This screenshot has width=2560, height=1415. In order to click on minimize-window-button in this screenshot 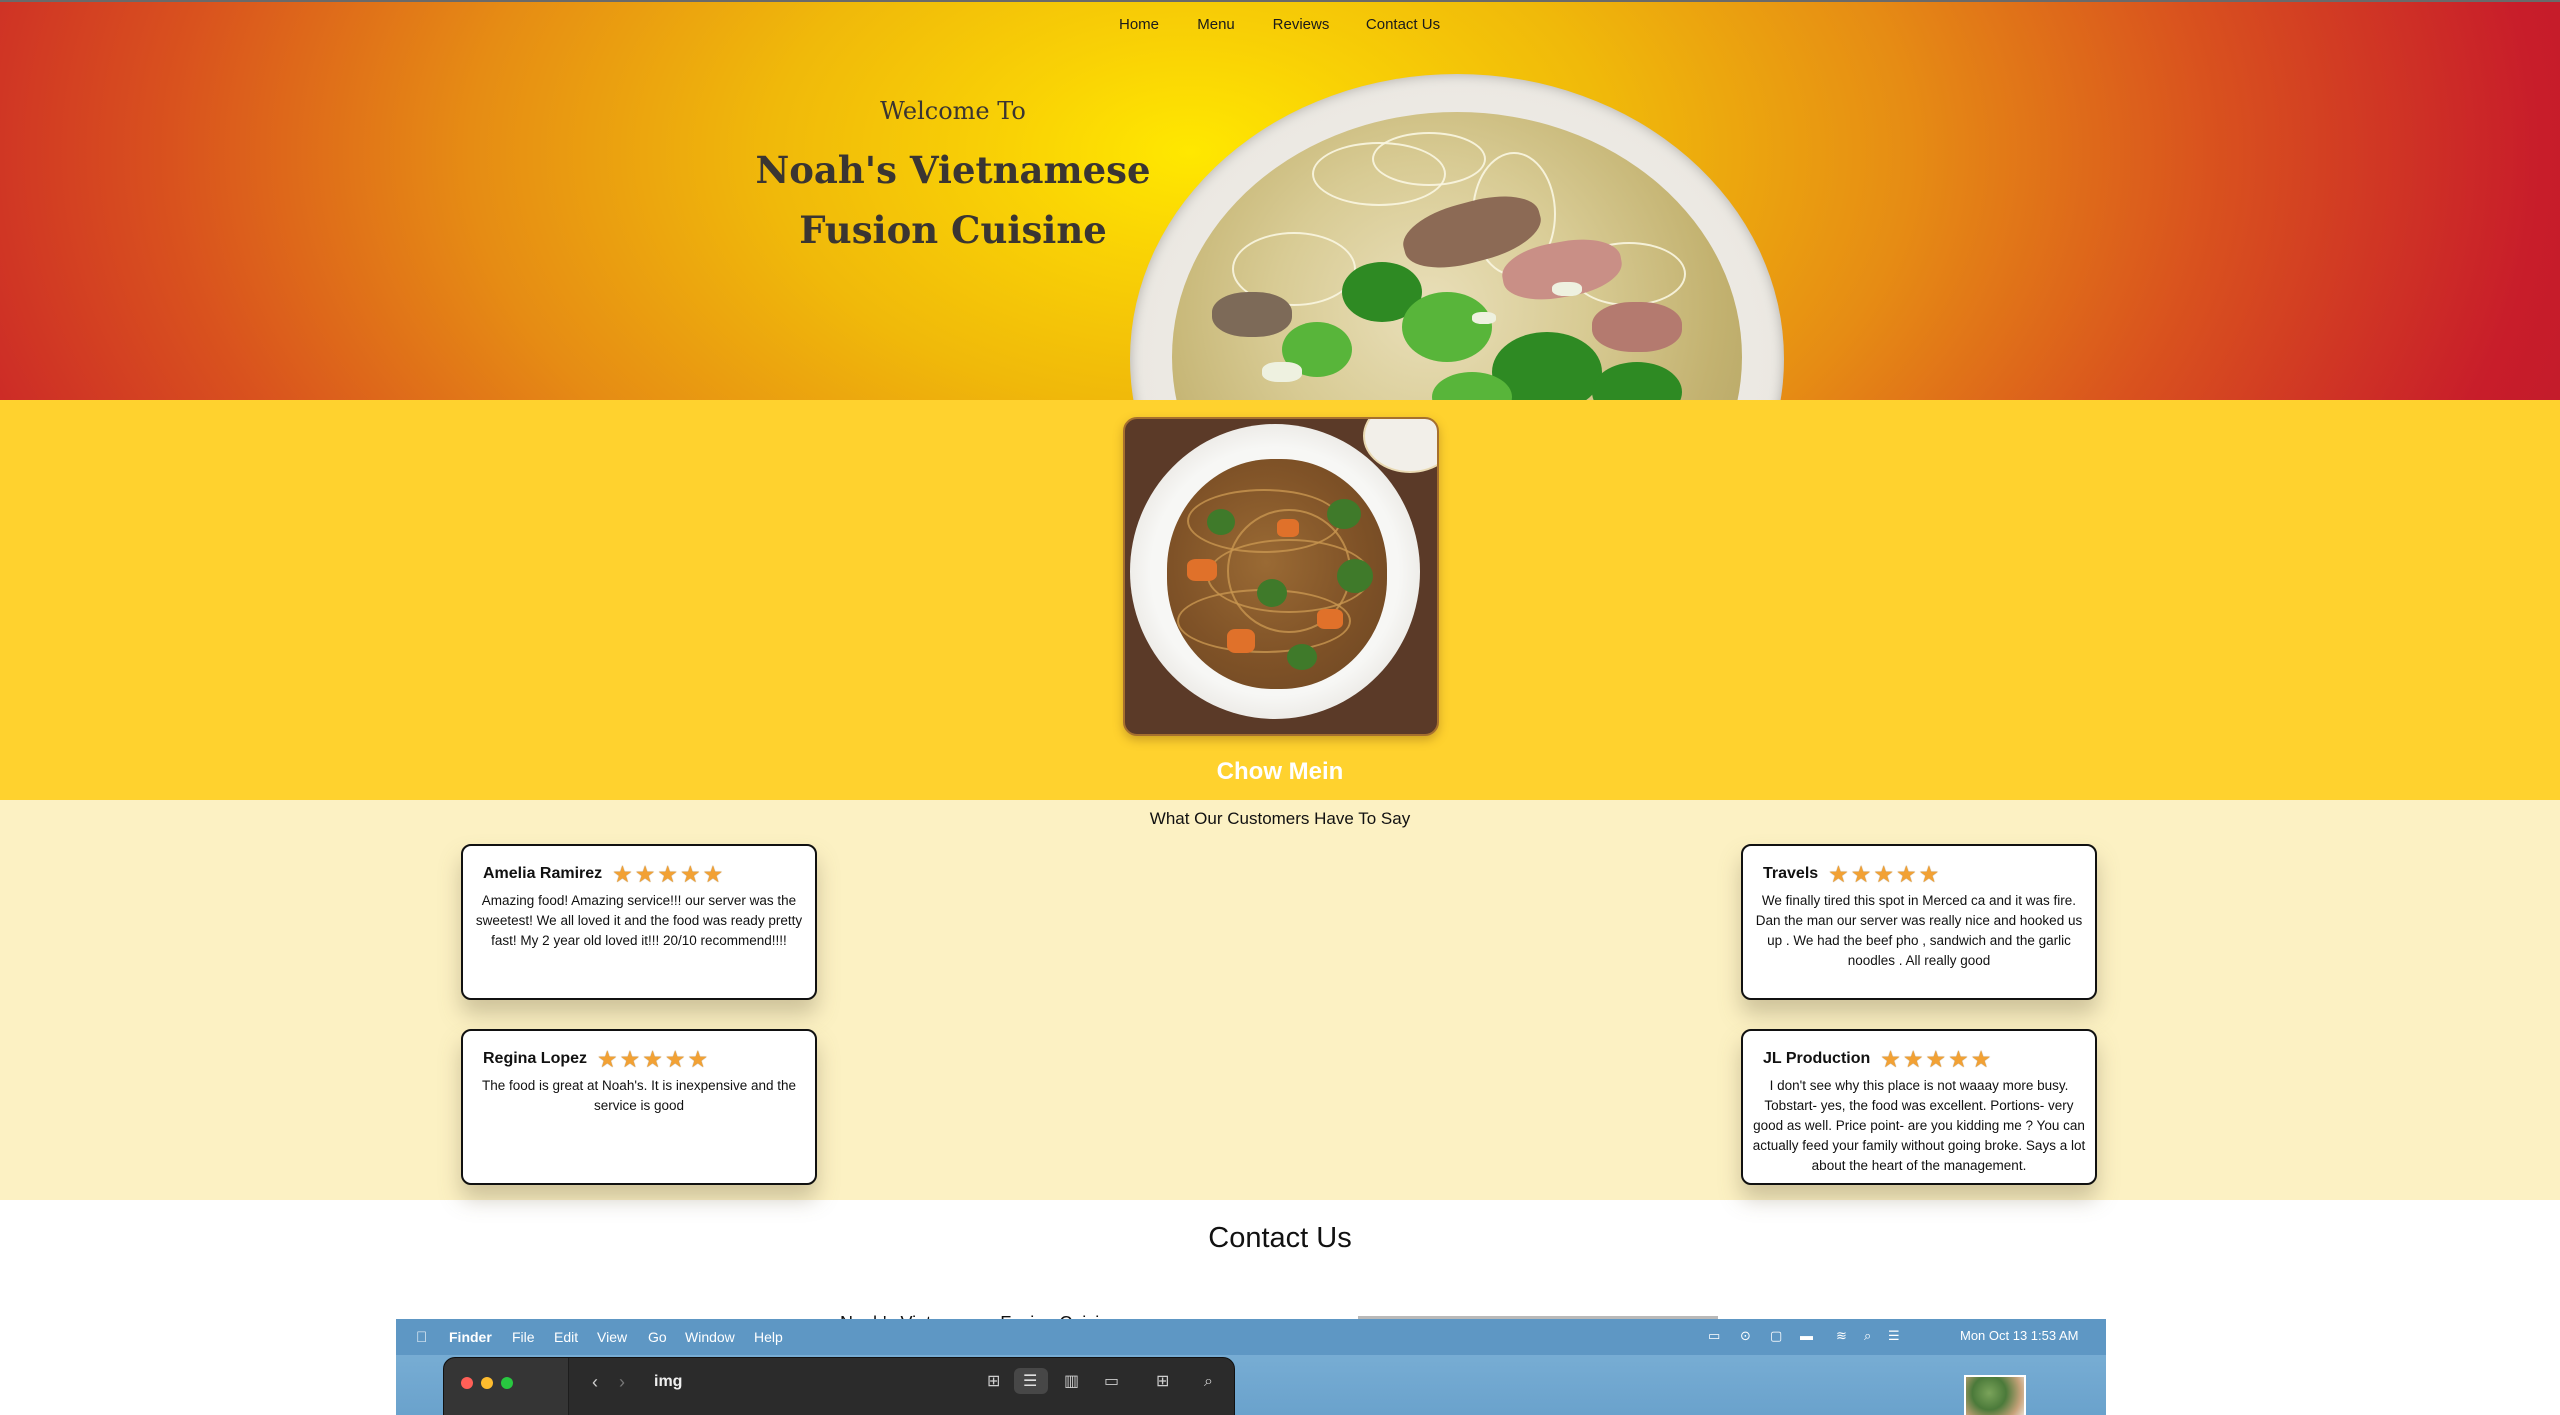, I will do `click(487, 1383)`.